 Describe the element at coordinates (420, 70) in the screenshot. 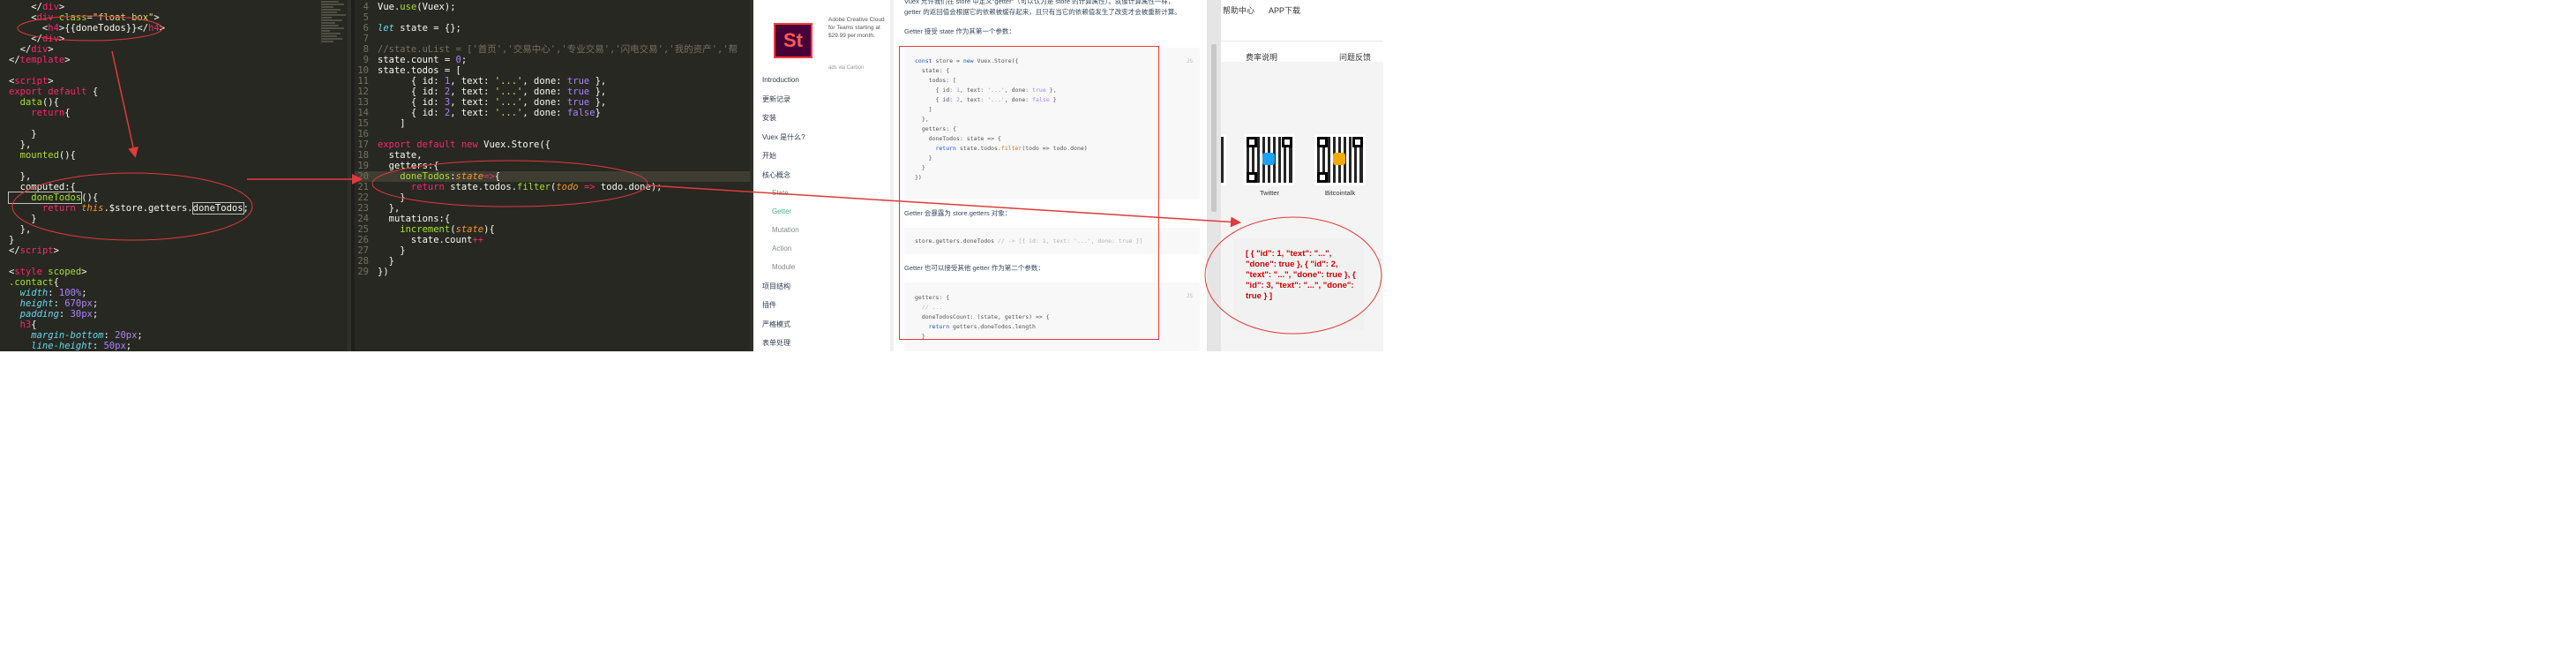

I see `code-text: state.todos = [` at that location.